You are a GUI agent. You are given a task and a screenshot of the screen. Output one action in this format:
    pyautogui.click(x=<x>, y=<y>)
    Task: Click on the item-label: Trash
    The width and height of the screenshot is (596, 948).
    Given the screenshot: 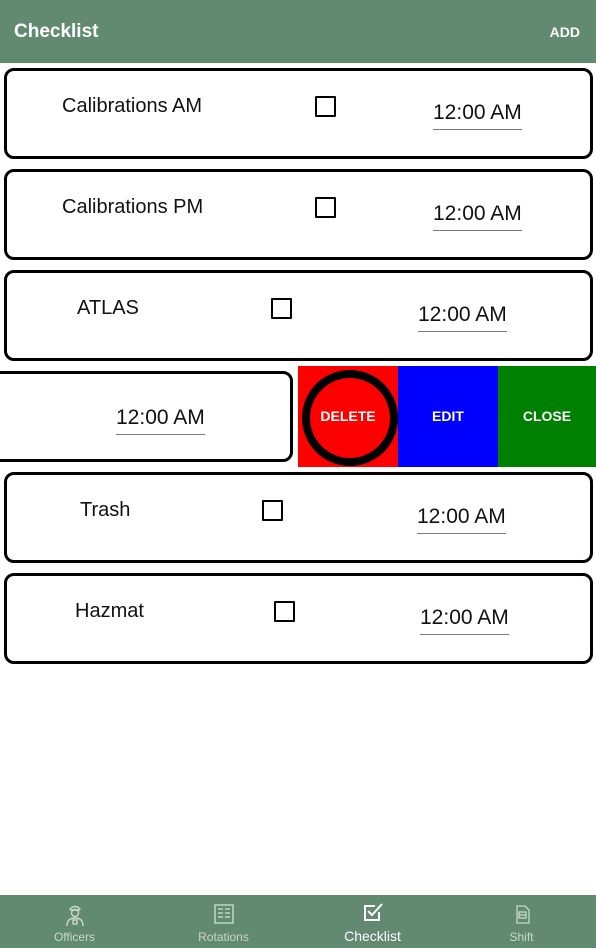 What is the action you would take?
    pyautogui.click(x=105, y=510)
    